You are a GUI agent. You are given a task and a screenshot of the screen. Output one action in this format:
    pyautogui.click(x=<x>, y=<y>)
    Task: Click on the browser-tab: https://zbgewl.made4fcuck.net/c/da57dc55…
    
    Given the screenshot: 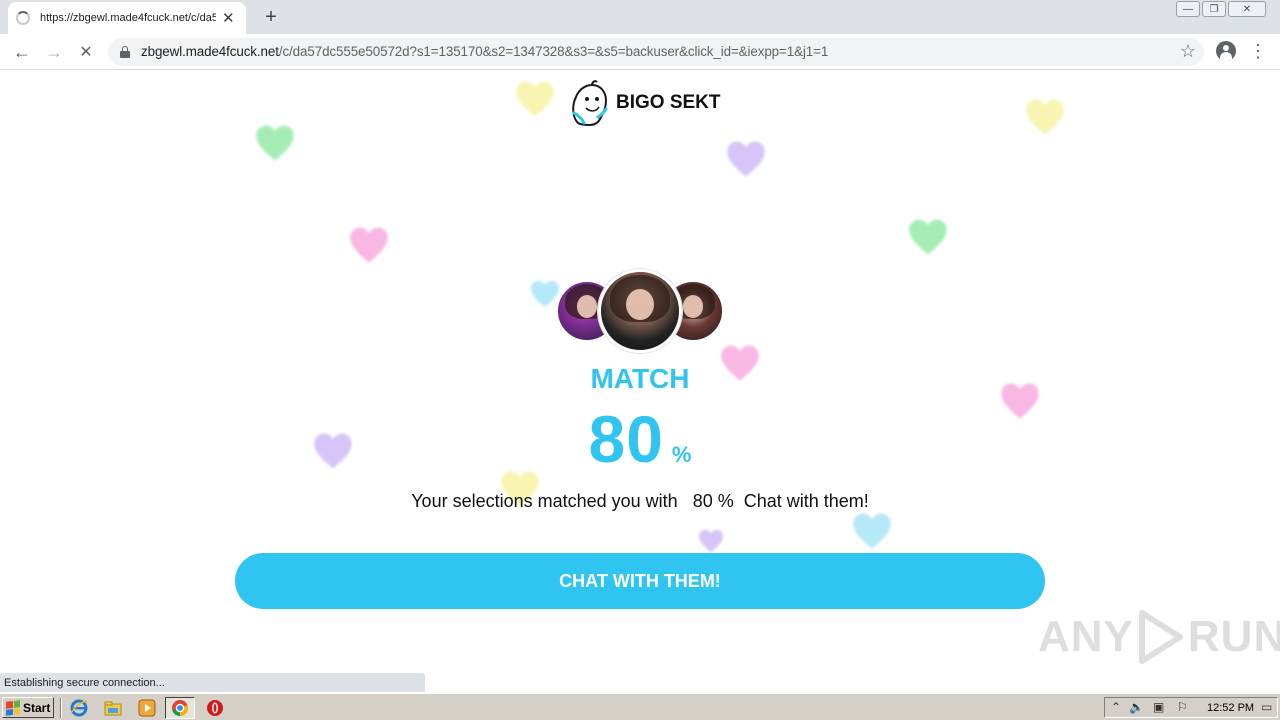 What is the action you would take?
    pyautogui.click(x=127, y=18)
    